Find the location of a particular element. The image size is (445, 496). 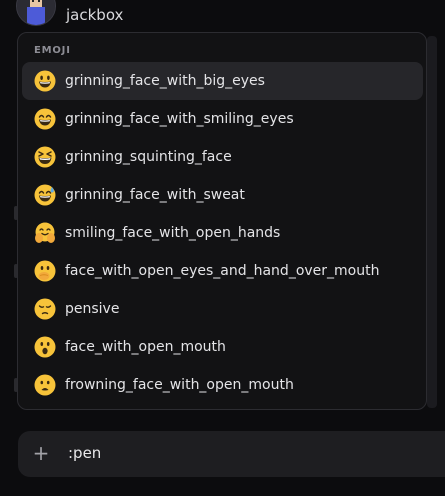

emoji-option: frowning_face_with_open_mouth is located at coordinates (222, 385).